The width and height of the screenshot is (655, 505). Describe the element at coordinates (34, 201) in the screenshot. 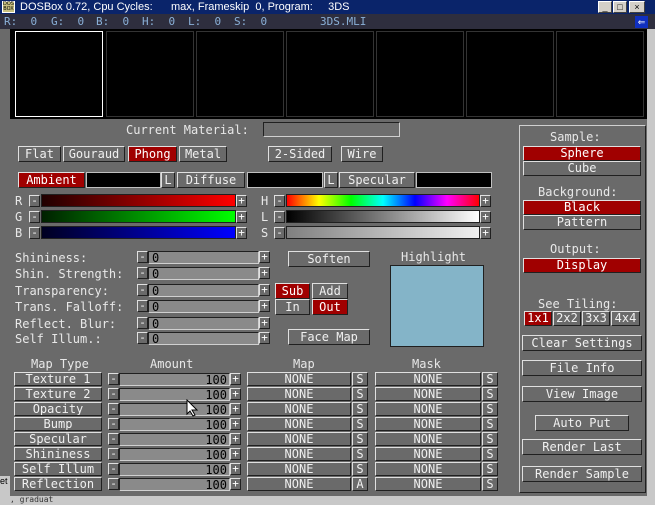

I see `r-decrease-button: -` at that location.